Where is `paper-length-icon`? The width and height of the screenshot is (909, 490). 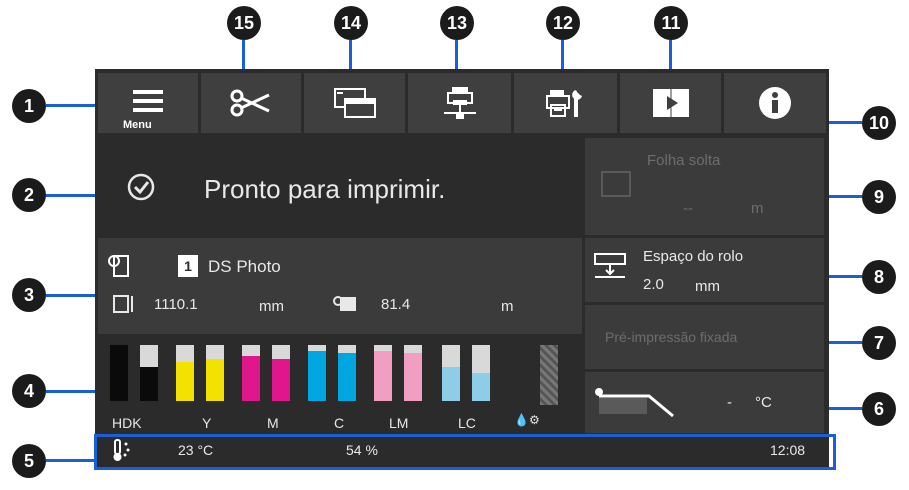
paper-length-icon is located at coordinates (123, 304).